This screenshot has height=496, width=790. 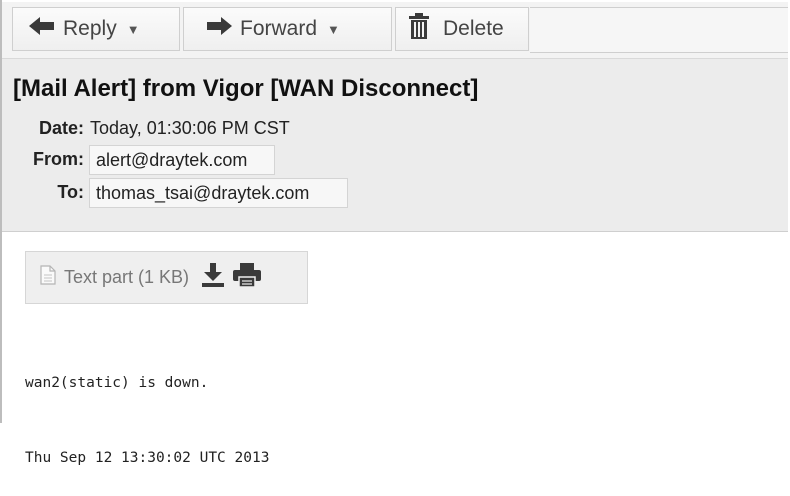 What do you see at coordinates (126, 277) in the screenshot?
I see `attachment-link: Text part (1 KB)` at bounding box center [126, 277].